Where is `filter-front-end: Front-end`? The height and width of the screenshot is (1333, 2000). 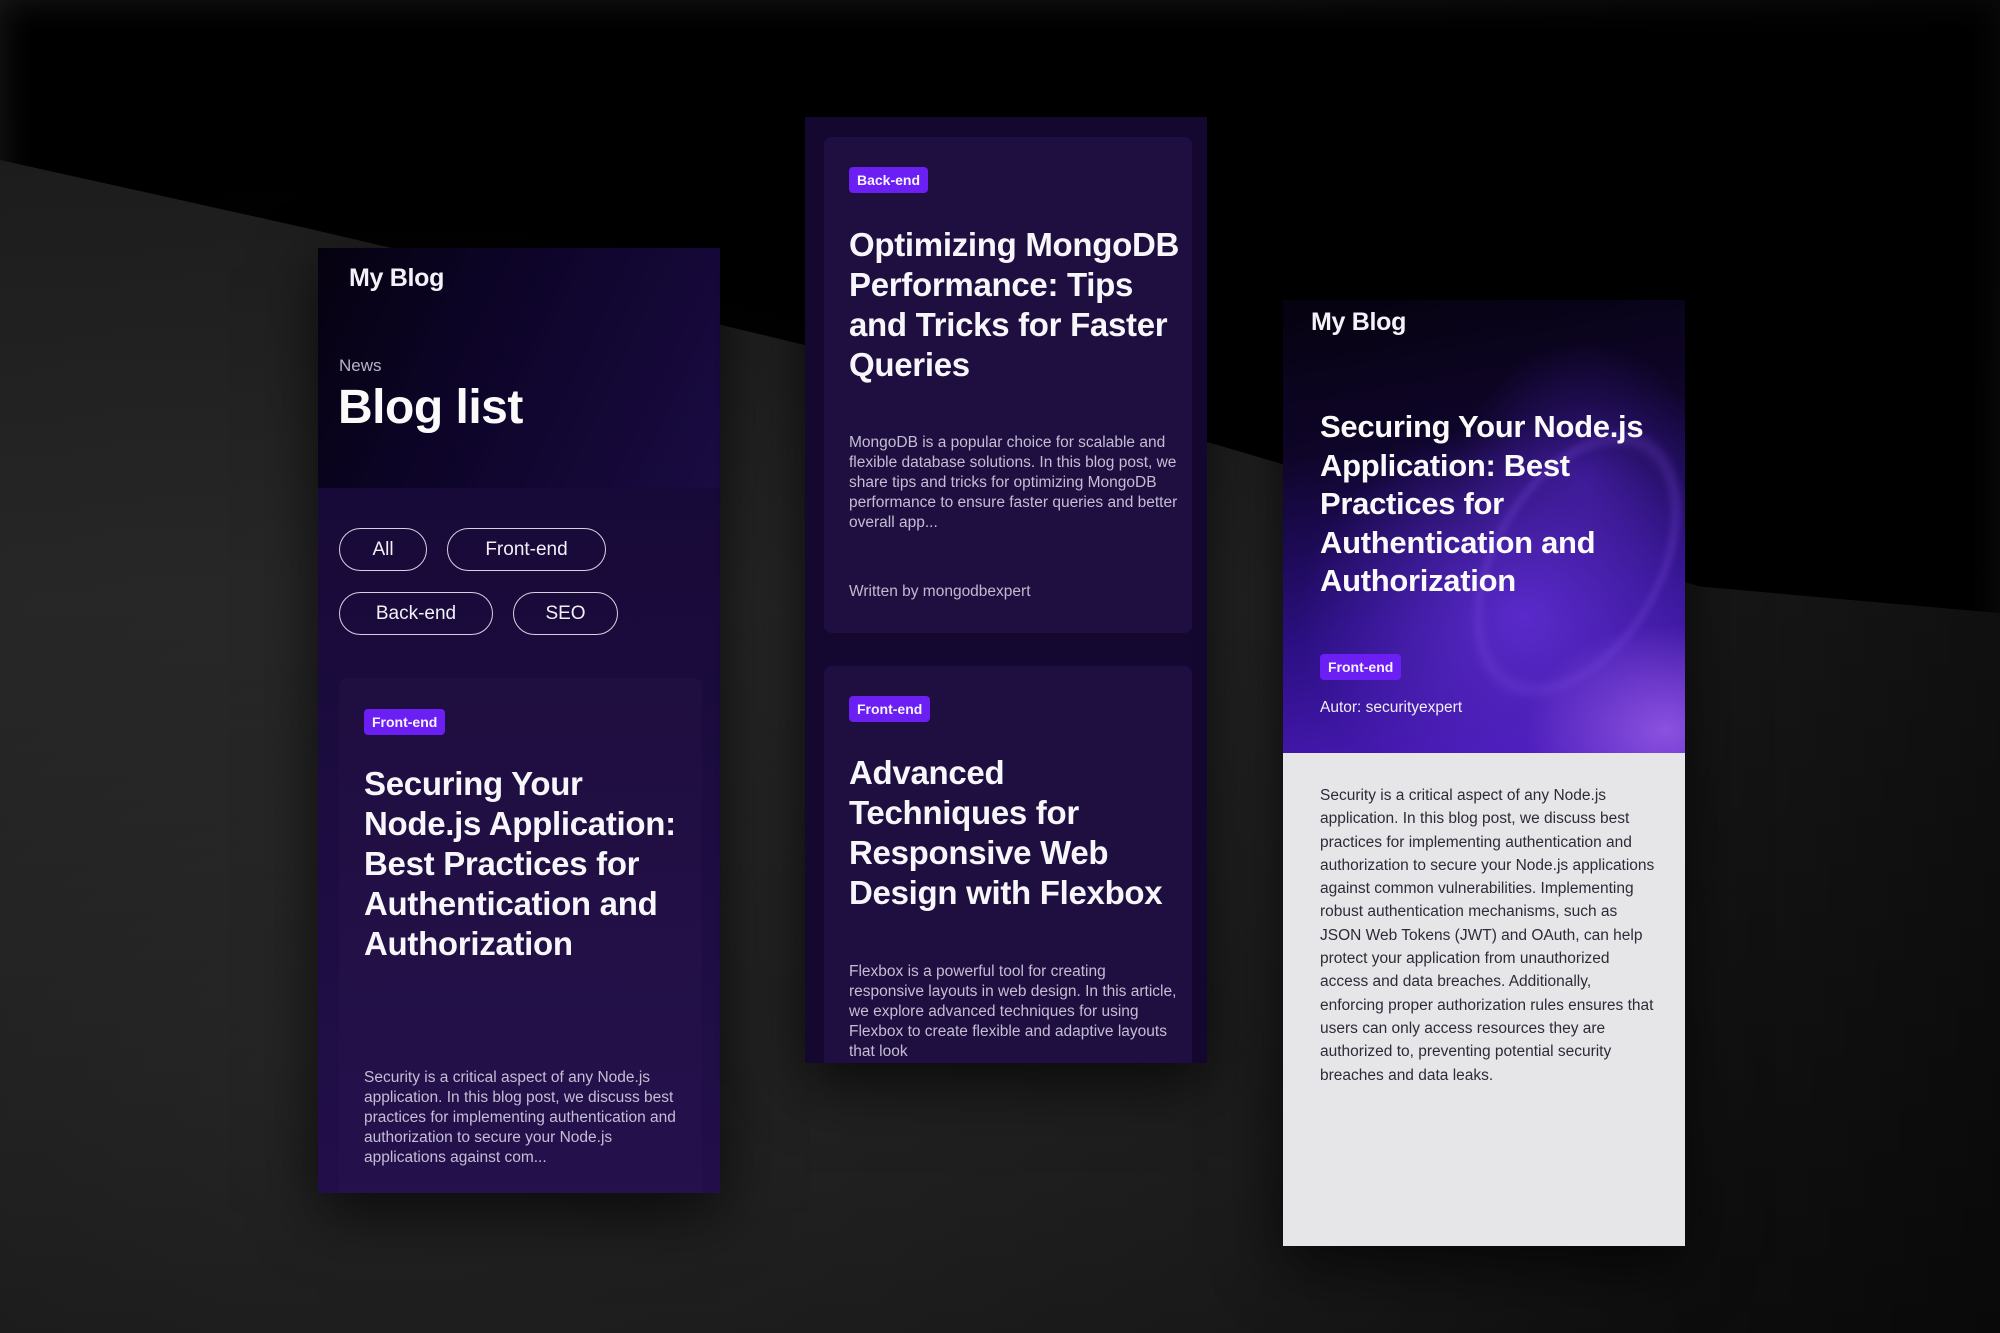
filter-front-end: Front-end is located at coordinates (526, 549).